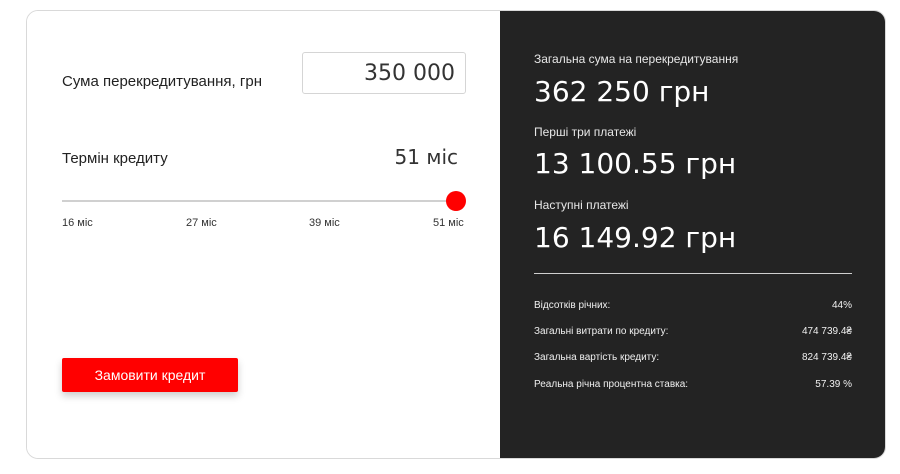 The image size is (900, 474). Describe the element at coordinates (259, 201) in the screenshot. I see `slider-fill` at that location.